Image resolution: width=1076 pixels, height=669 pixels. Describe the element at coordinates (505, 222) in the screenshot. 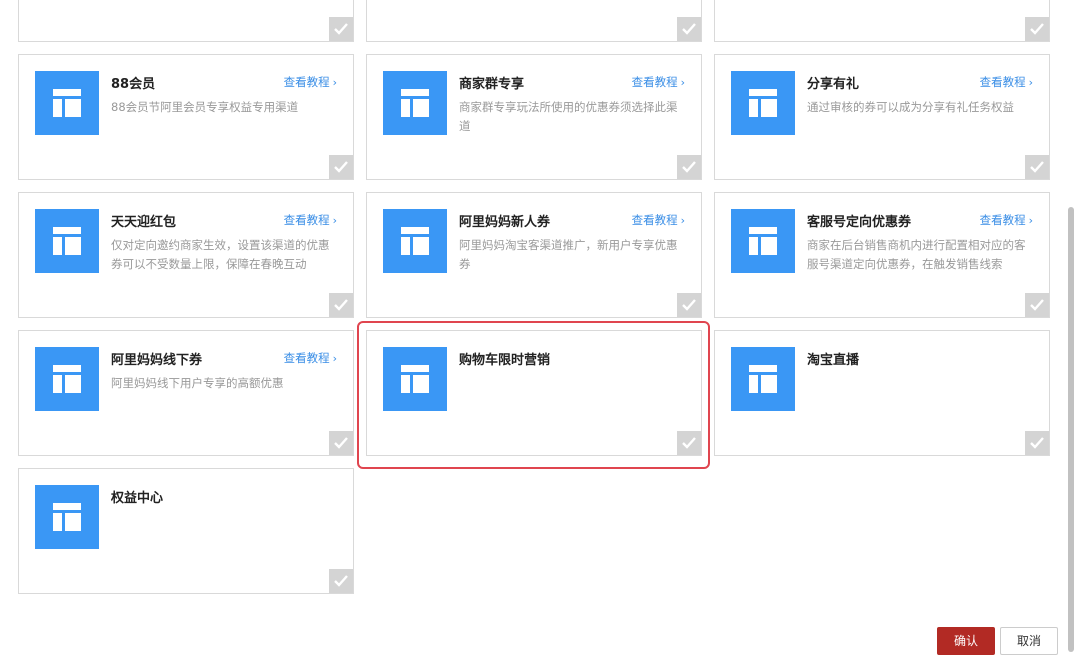

I see `card-title: 阿里妈妈新人券` at that location.